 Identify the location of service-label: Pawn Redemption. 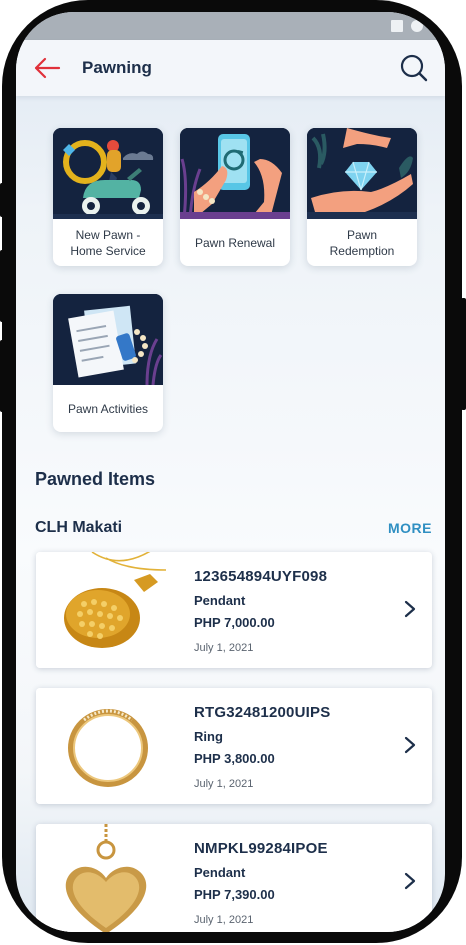
(362, 242).